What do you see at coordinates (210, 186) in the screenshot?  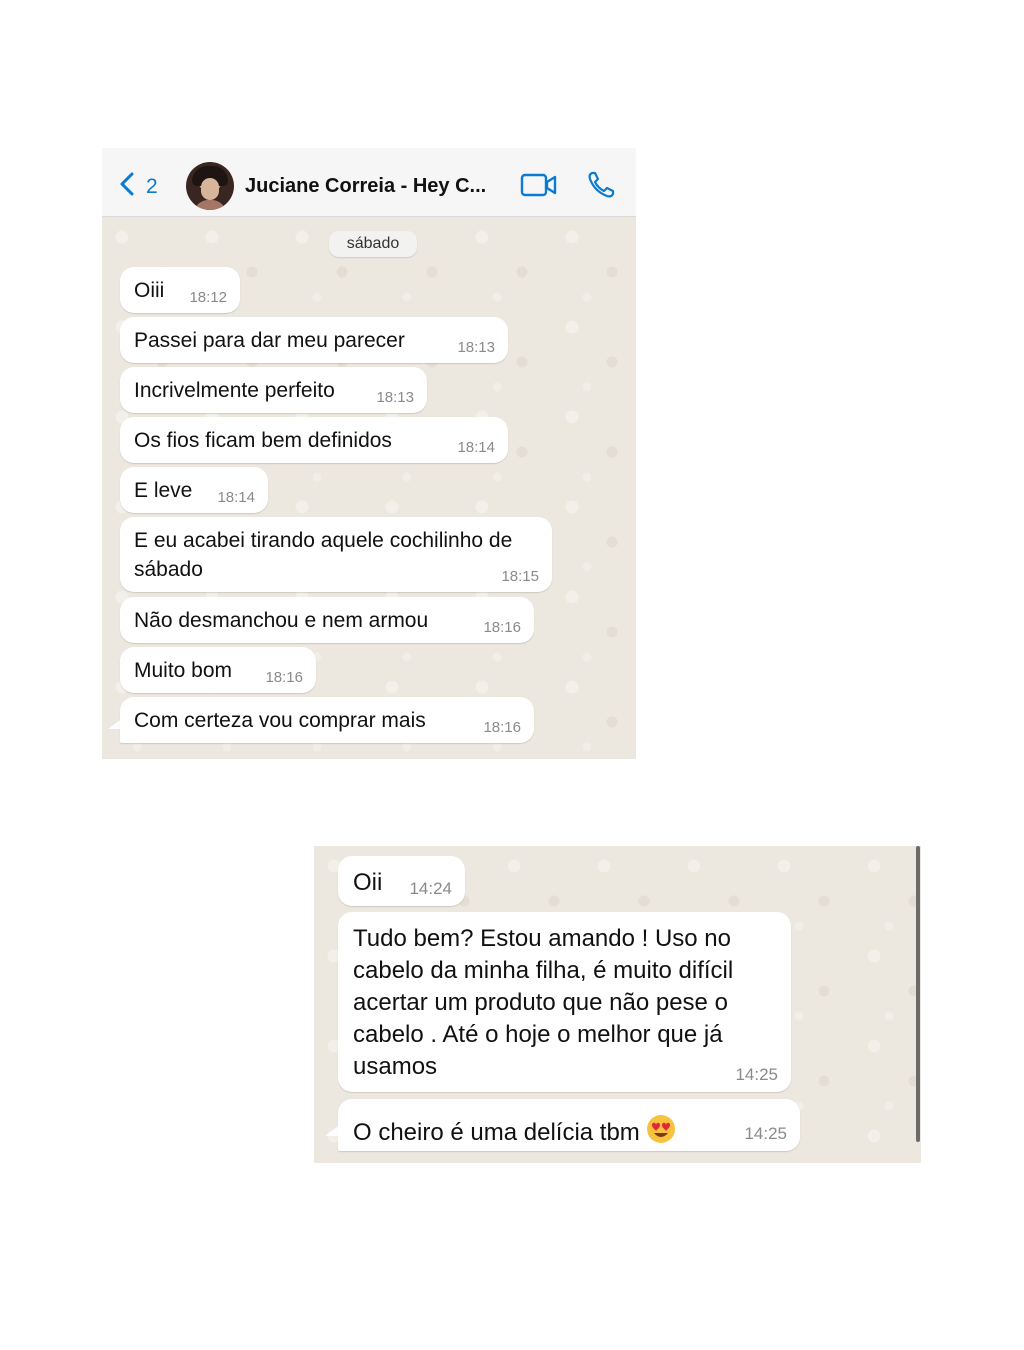 I see `avatar` at bounding box center [210, 186].